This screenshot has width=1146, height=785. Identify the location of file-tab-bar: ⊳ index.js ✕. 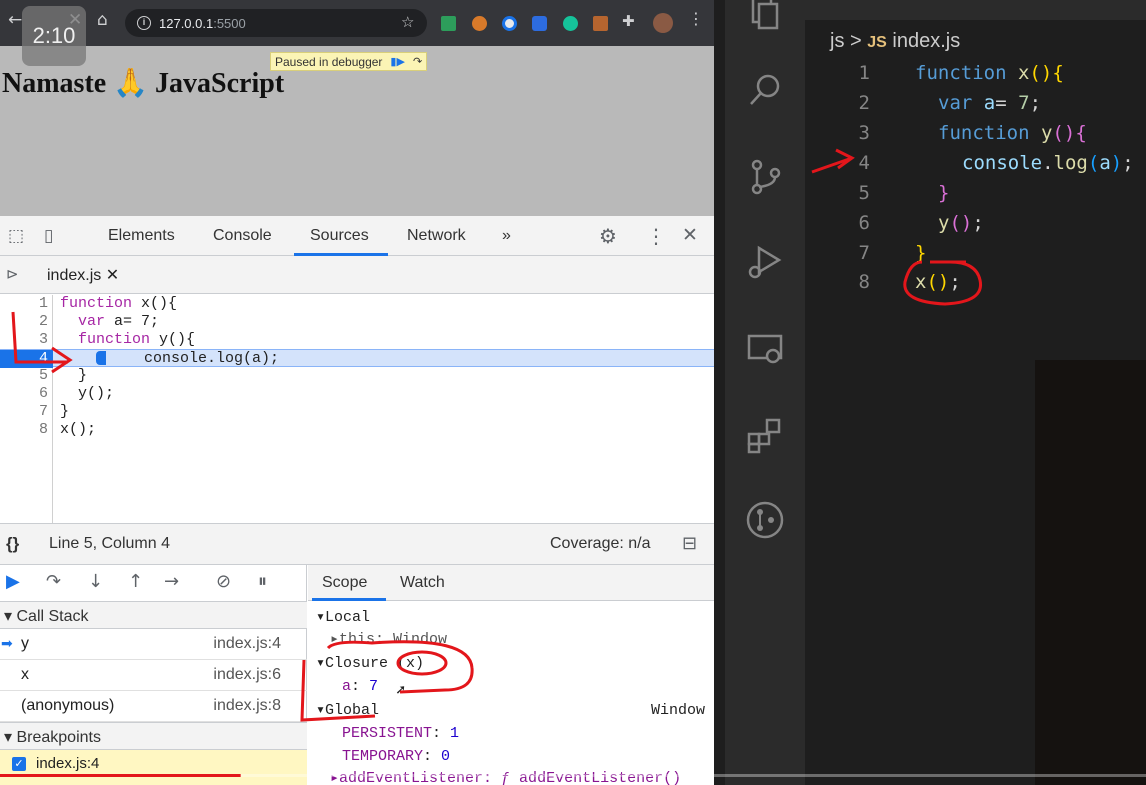
(357, 275).